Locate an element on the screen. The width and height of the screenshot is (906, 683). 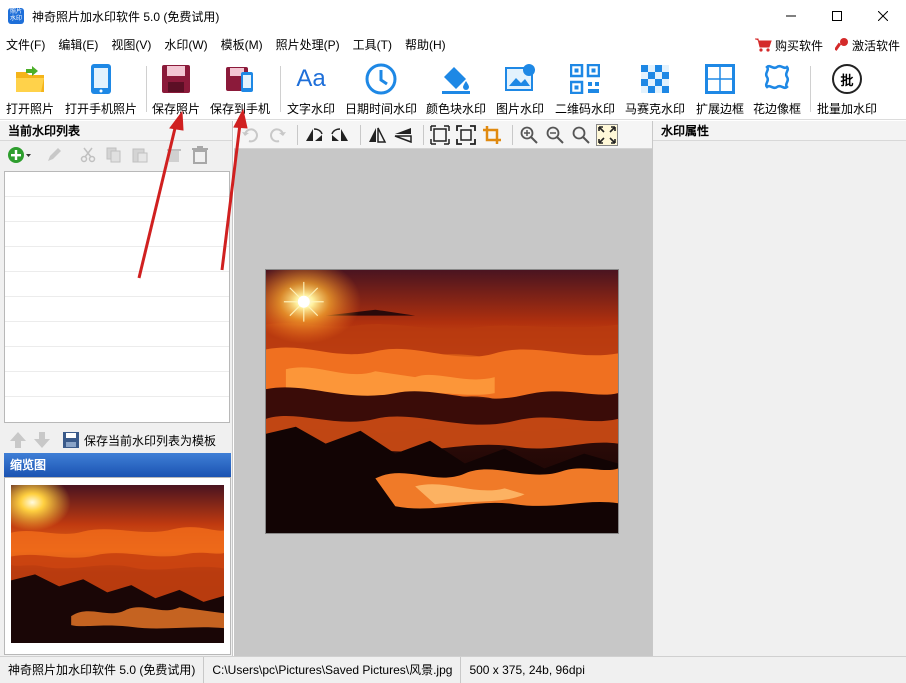
move-up-icon is located at coordinates (18, 440).